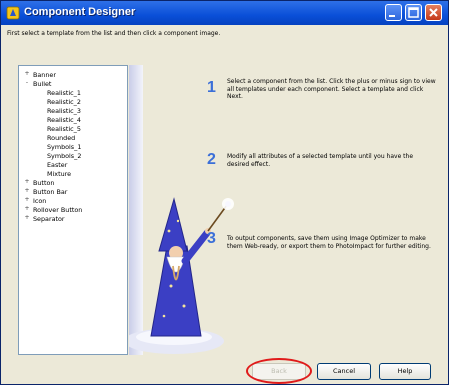 Image resolution: width=449 pixels, height=385 pixels. I want to click on maximize-button, so click(413, 12).